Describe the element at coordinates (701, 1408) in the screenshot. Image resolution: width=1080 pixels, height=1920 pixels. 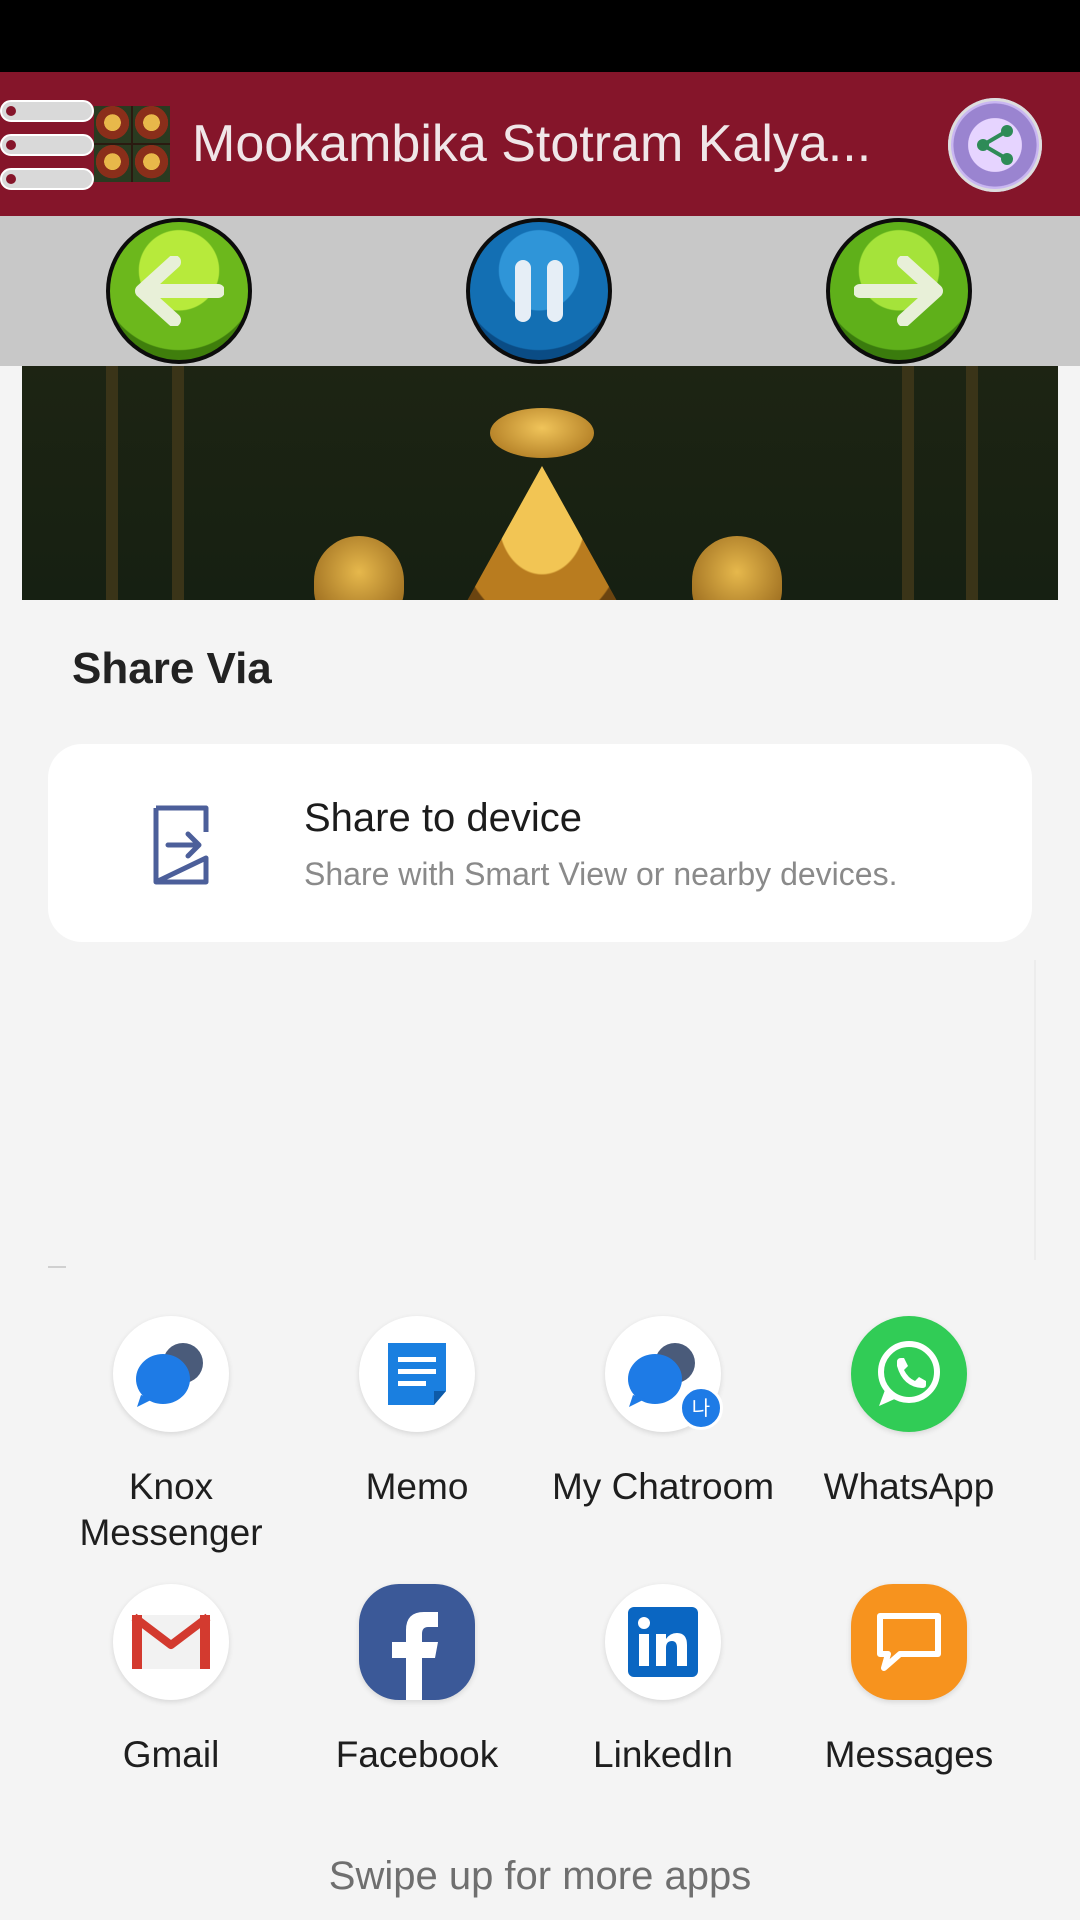
I see `my-chatroom-badge: 나` at that location.